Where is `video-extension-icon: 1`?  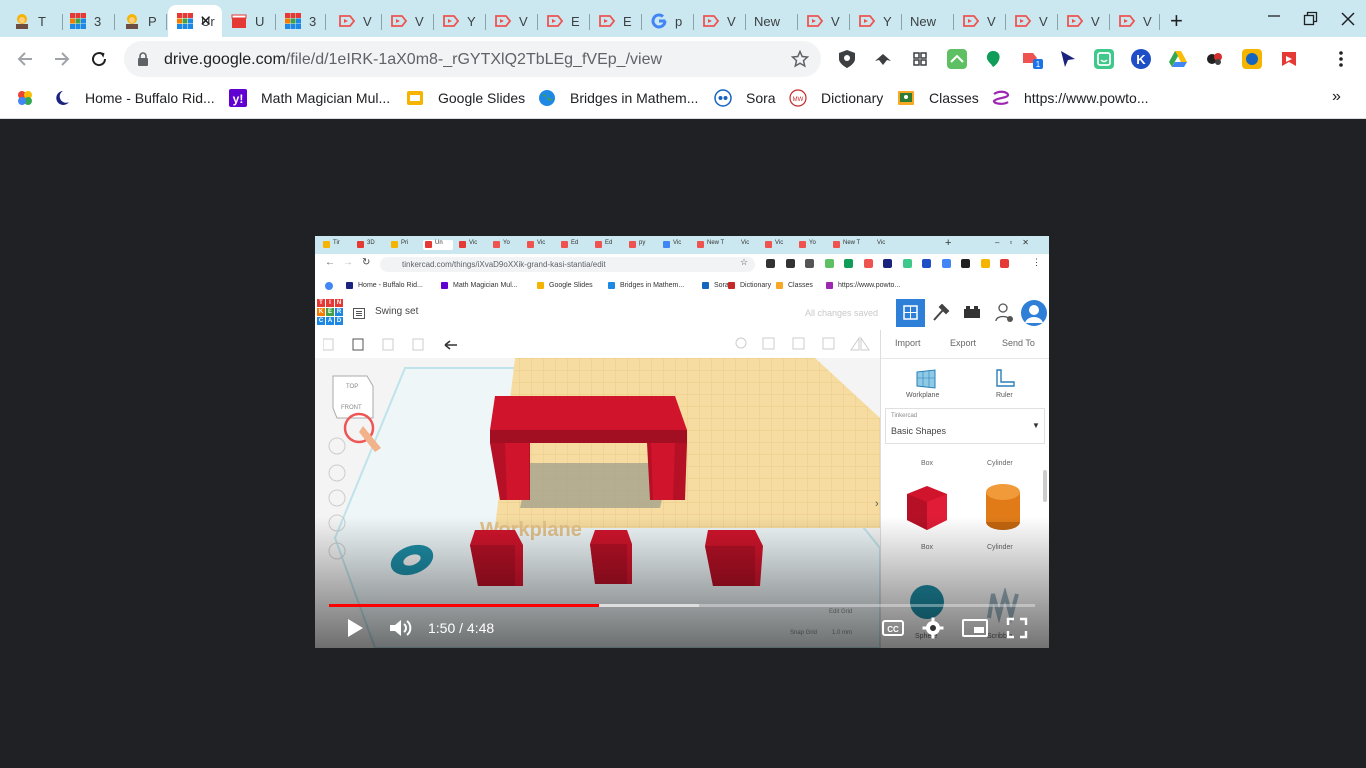 video-extension-icon: 1 is located at coordinates (1031, 59).